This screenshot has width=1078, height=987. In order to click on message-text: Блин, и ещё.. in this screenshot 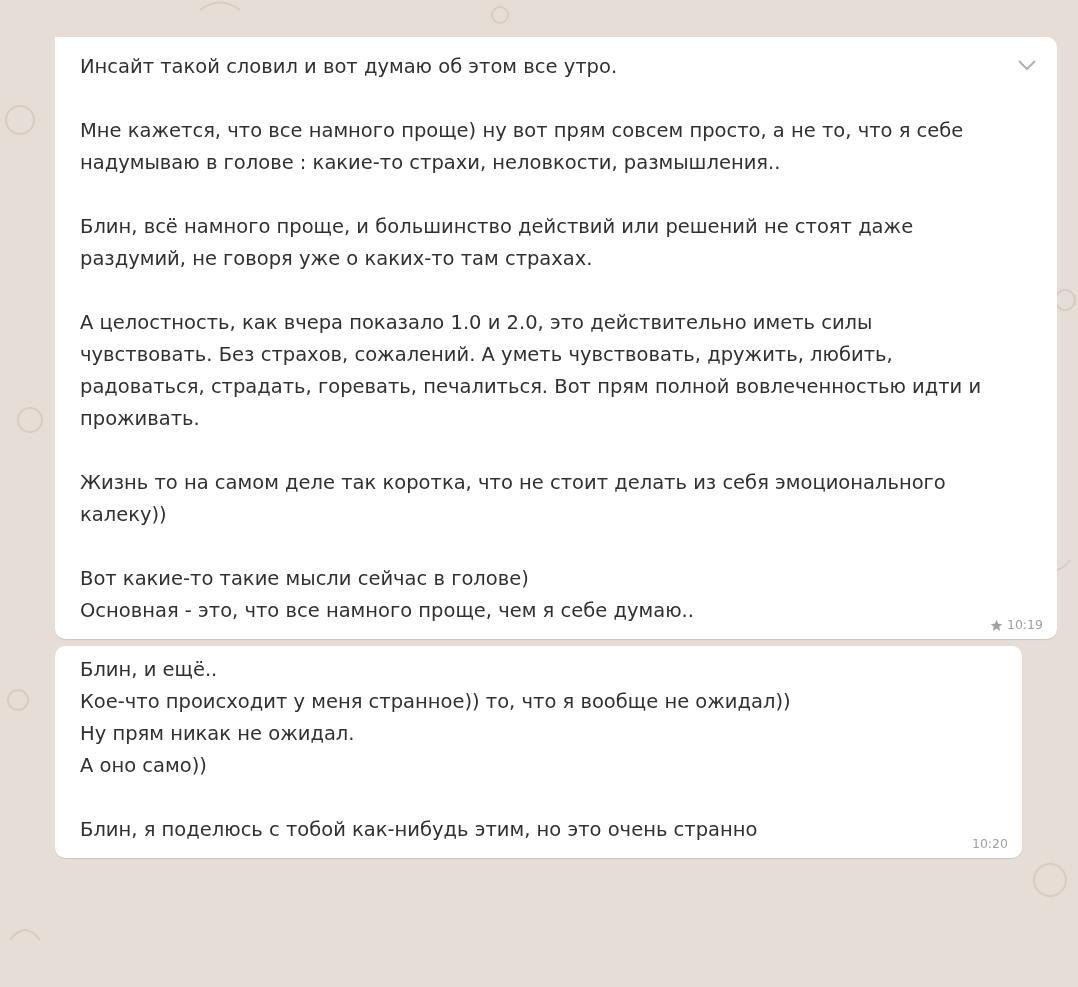, I will do `click(149, 670)`.